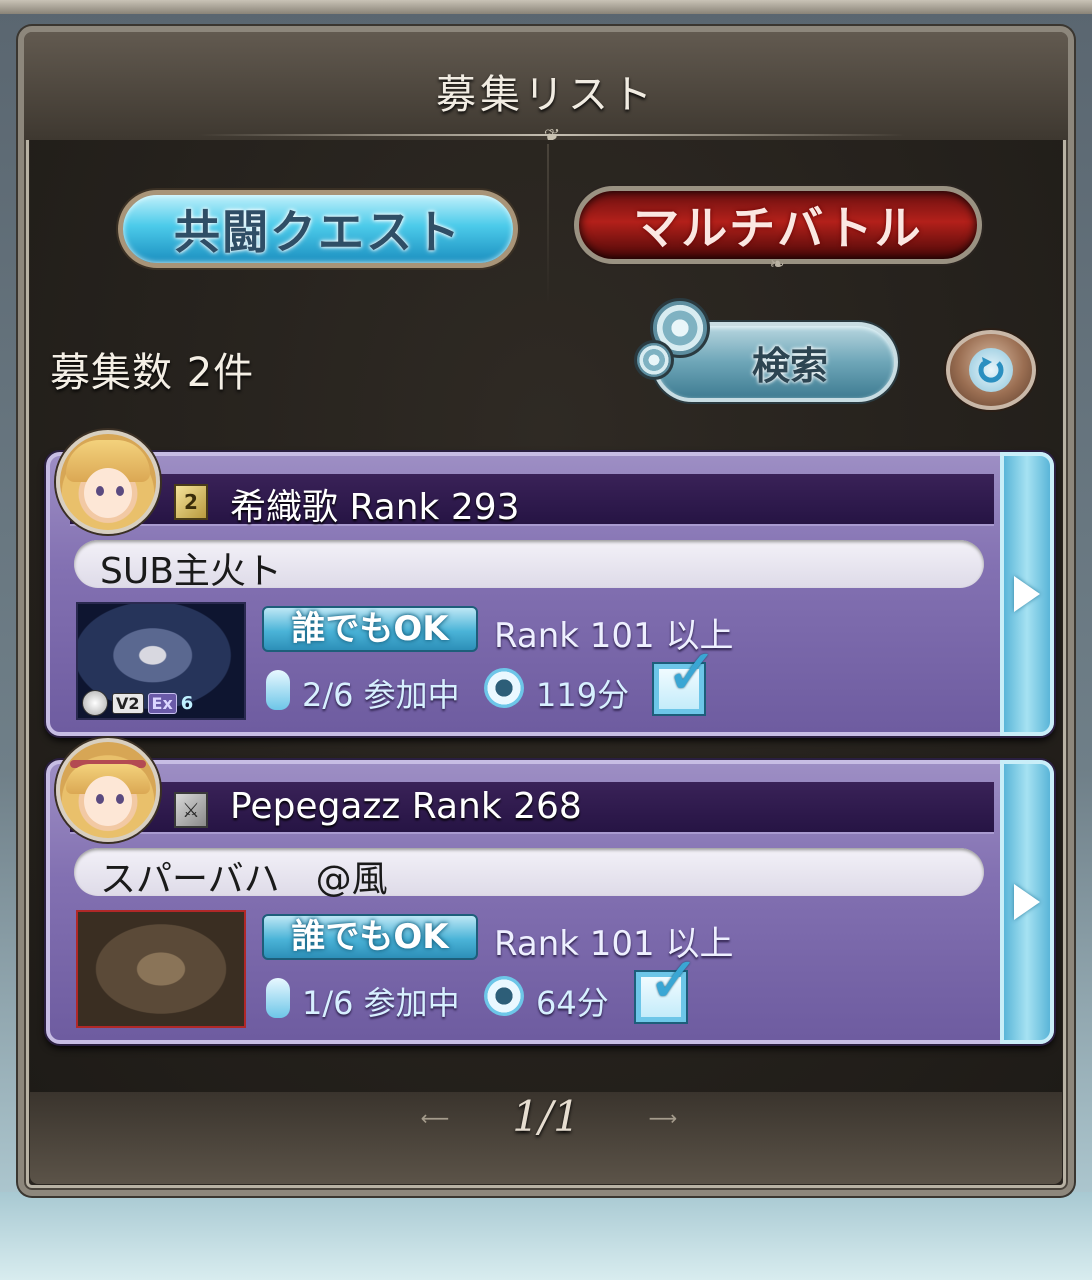 The image size is (1092, 1280). I want to click on tab-coop-quest: 共闘クエスト, so click(318, 229).